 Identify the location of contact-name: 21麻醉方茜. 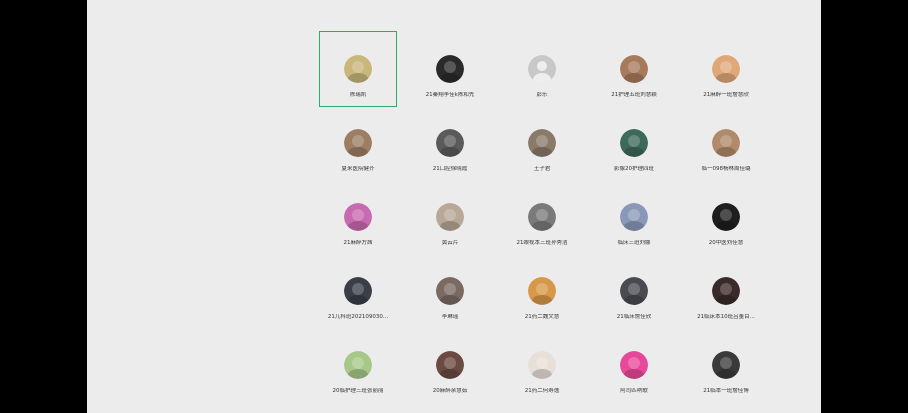
(358, 243).